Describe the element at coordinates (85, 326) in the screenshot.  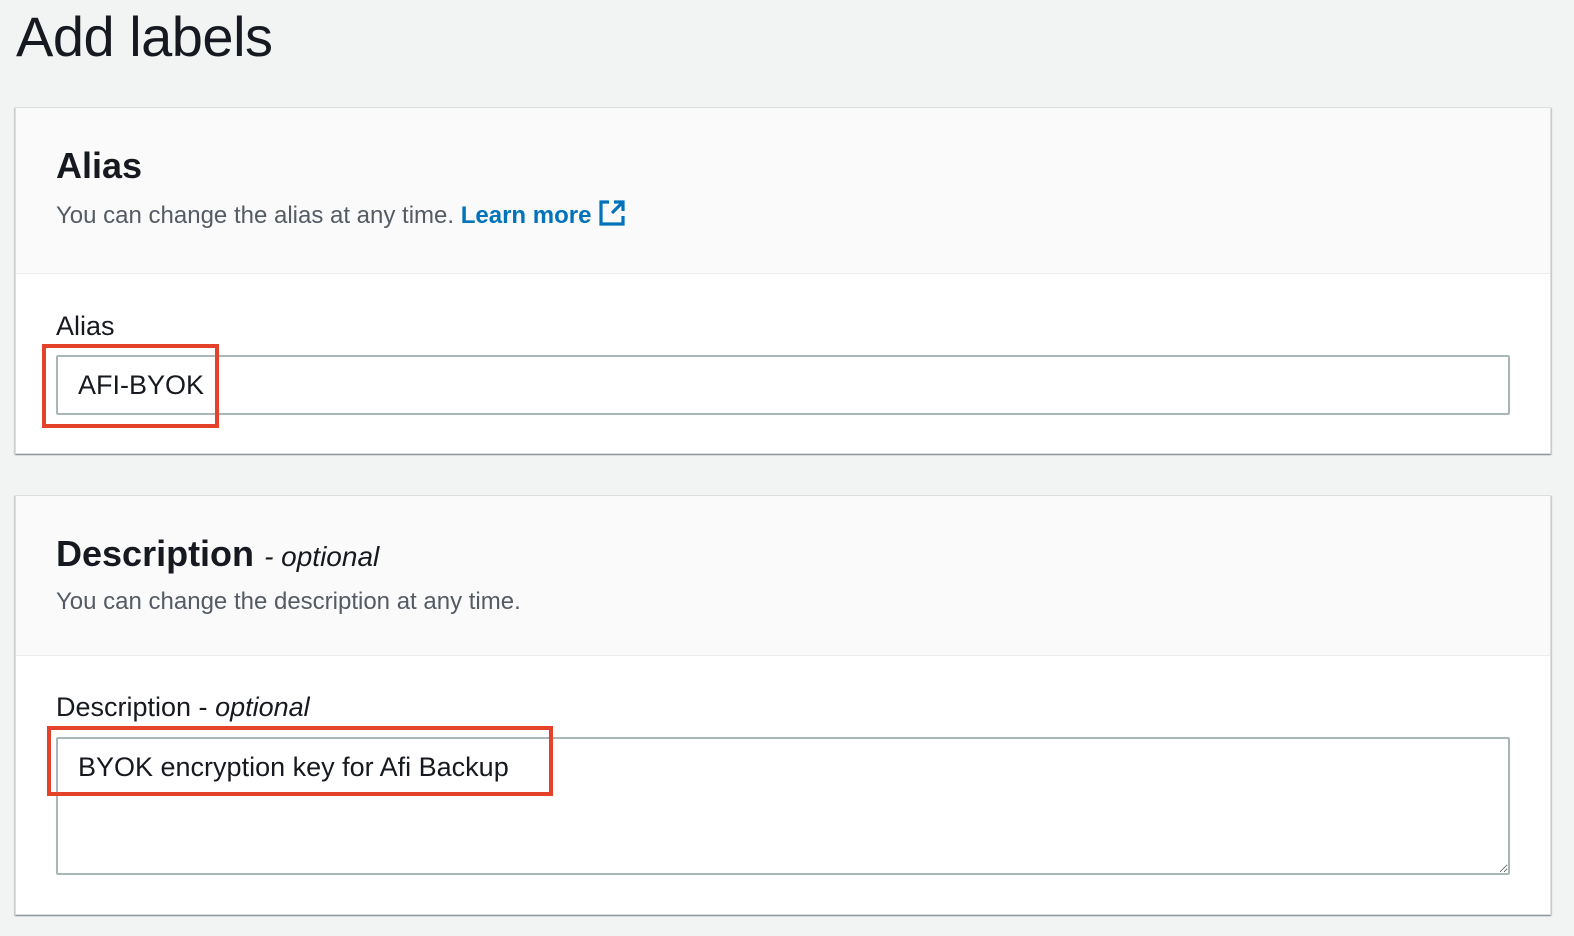
I see `alias-field-label: Alias` at that location.